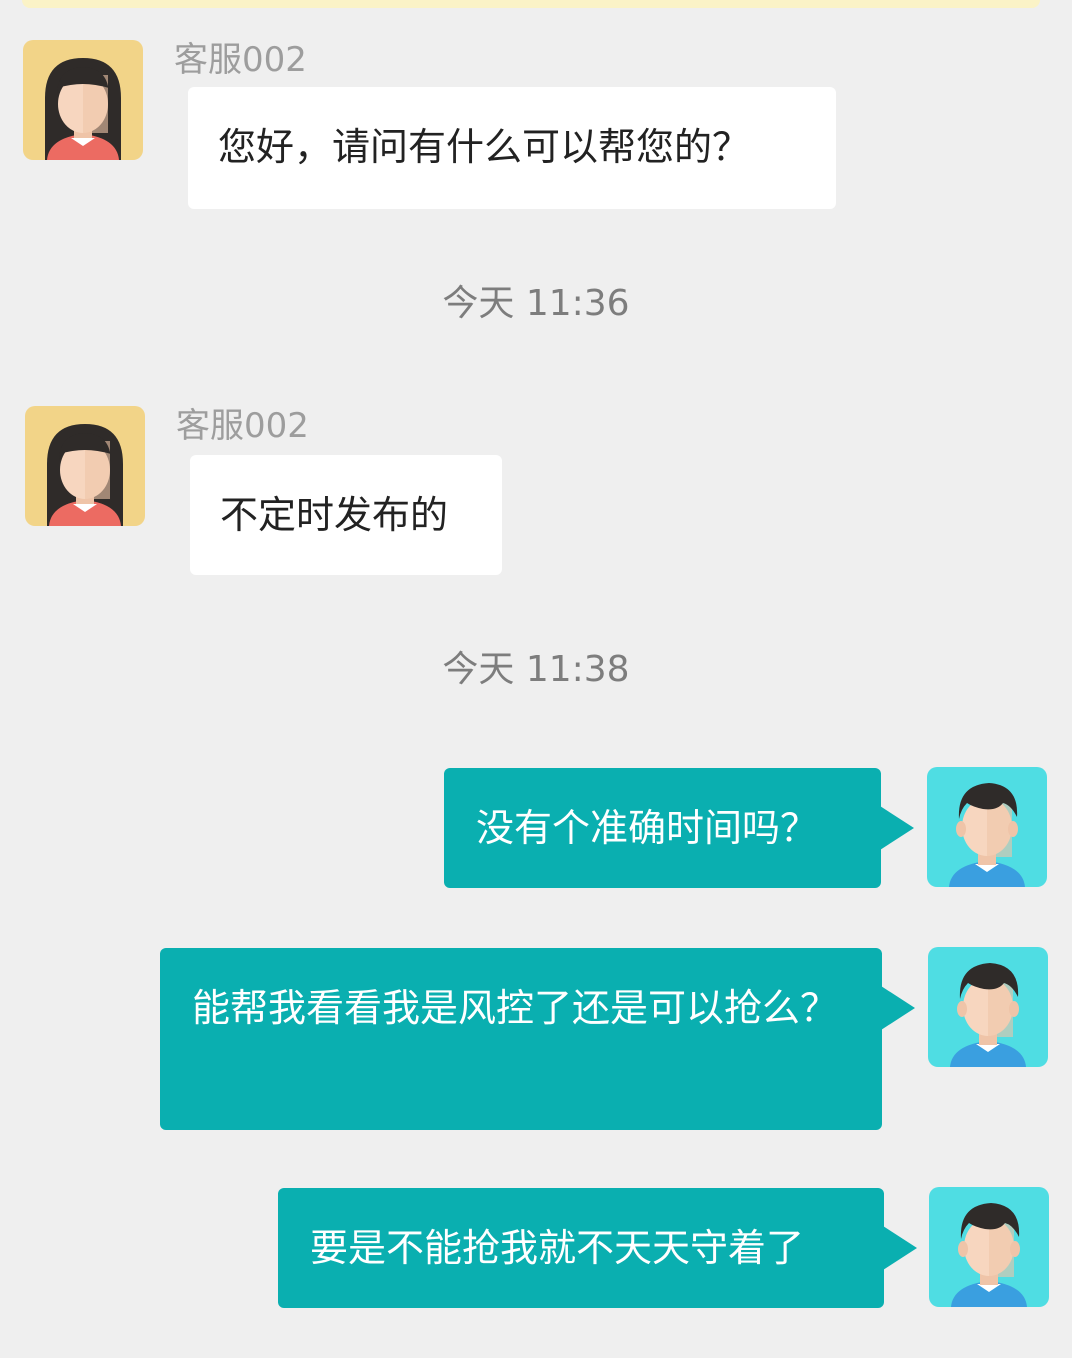 The width and height of the screenshot is (1072, 1358). I want to click on message-text: 要是不能抢我就不天天守着了, so click(557, 1248).